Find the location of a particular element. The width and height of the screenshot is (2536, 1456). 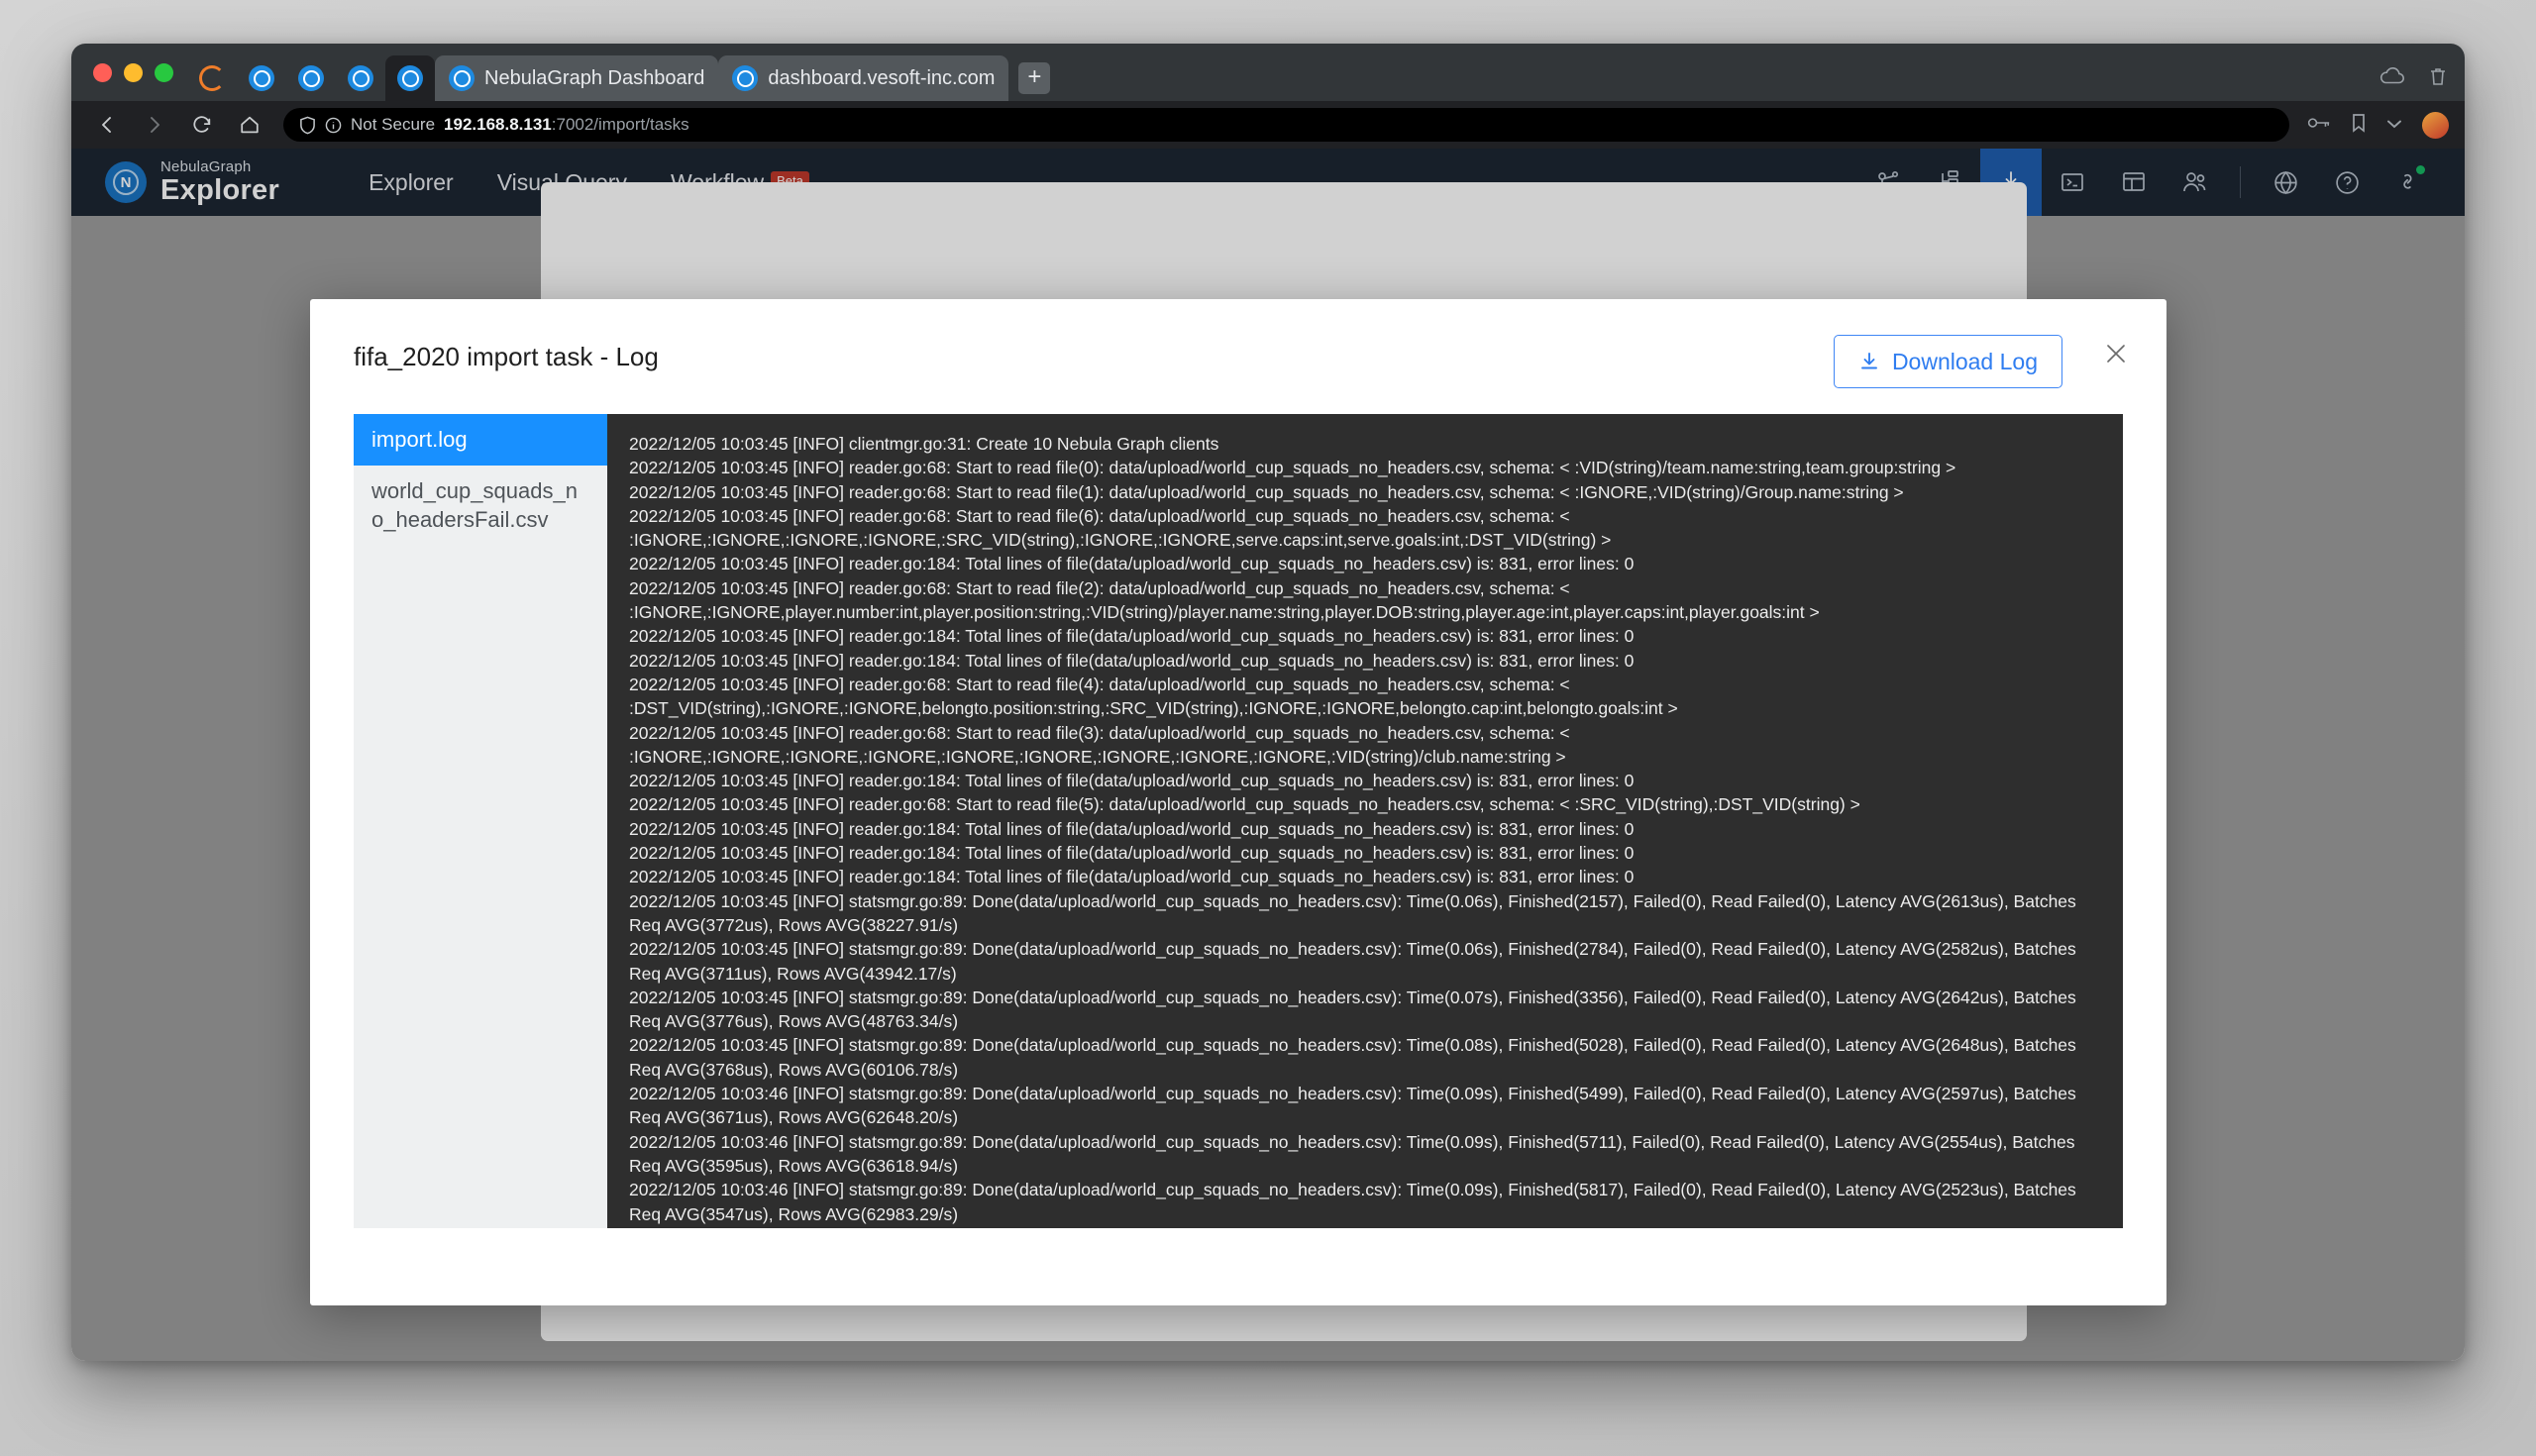

file-item-label: import.log is located at coordinates (419, 439).